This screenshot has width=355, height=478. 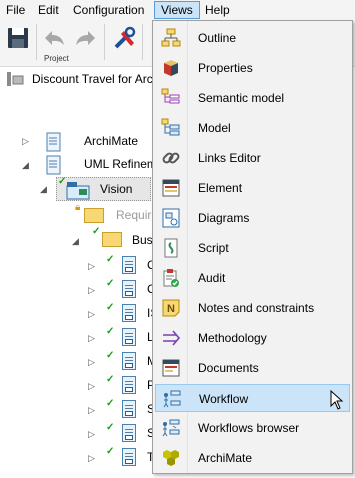 What do you see at coordinates (217, 10) in the screenshot?
I see `menu-help: Help` at bounding box center [217, 10].